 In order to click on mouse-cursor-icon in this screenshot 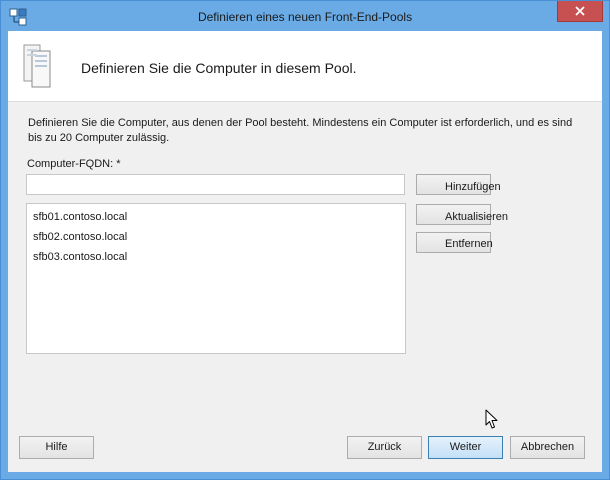, I will do `click(491, 419)`.